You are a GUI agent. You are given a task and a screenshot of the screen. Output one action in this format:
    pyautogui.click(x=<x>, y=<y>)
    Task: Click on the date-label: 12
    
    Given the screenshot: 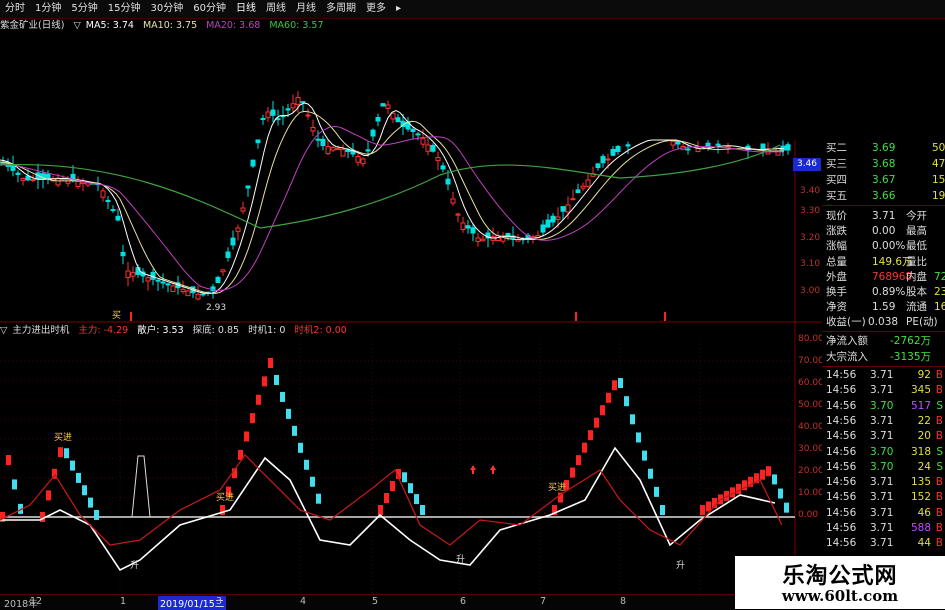 What is the action you would take?
    pyautogui.click(x=36, y=601)
    